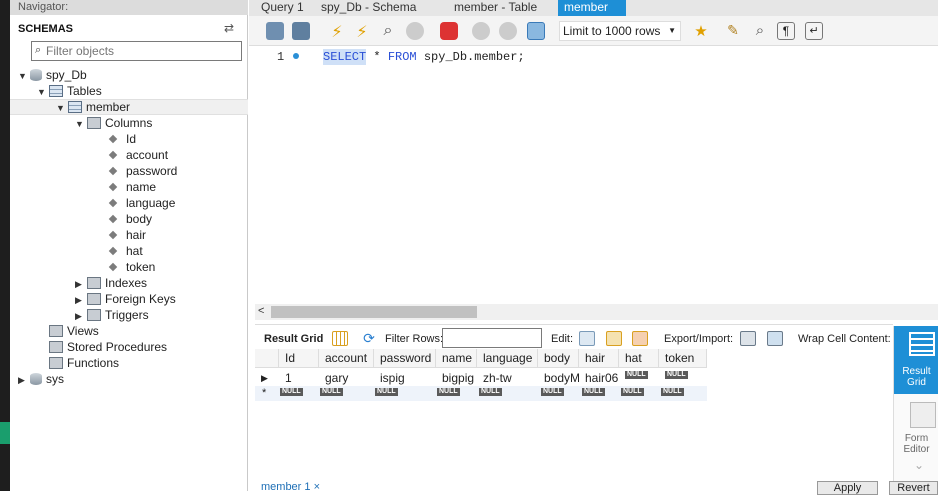 The width and height of the screenshot is (938, 495). I want to click on filter-objects-input, so click(141, 51).